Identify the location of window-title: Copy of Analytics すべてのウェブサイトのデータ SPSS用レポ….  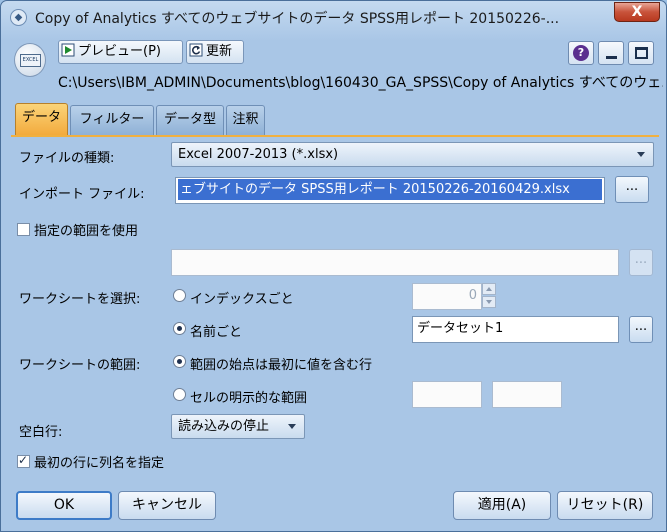
(297, 19).